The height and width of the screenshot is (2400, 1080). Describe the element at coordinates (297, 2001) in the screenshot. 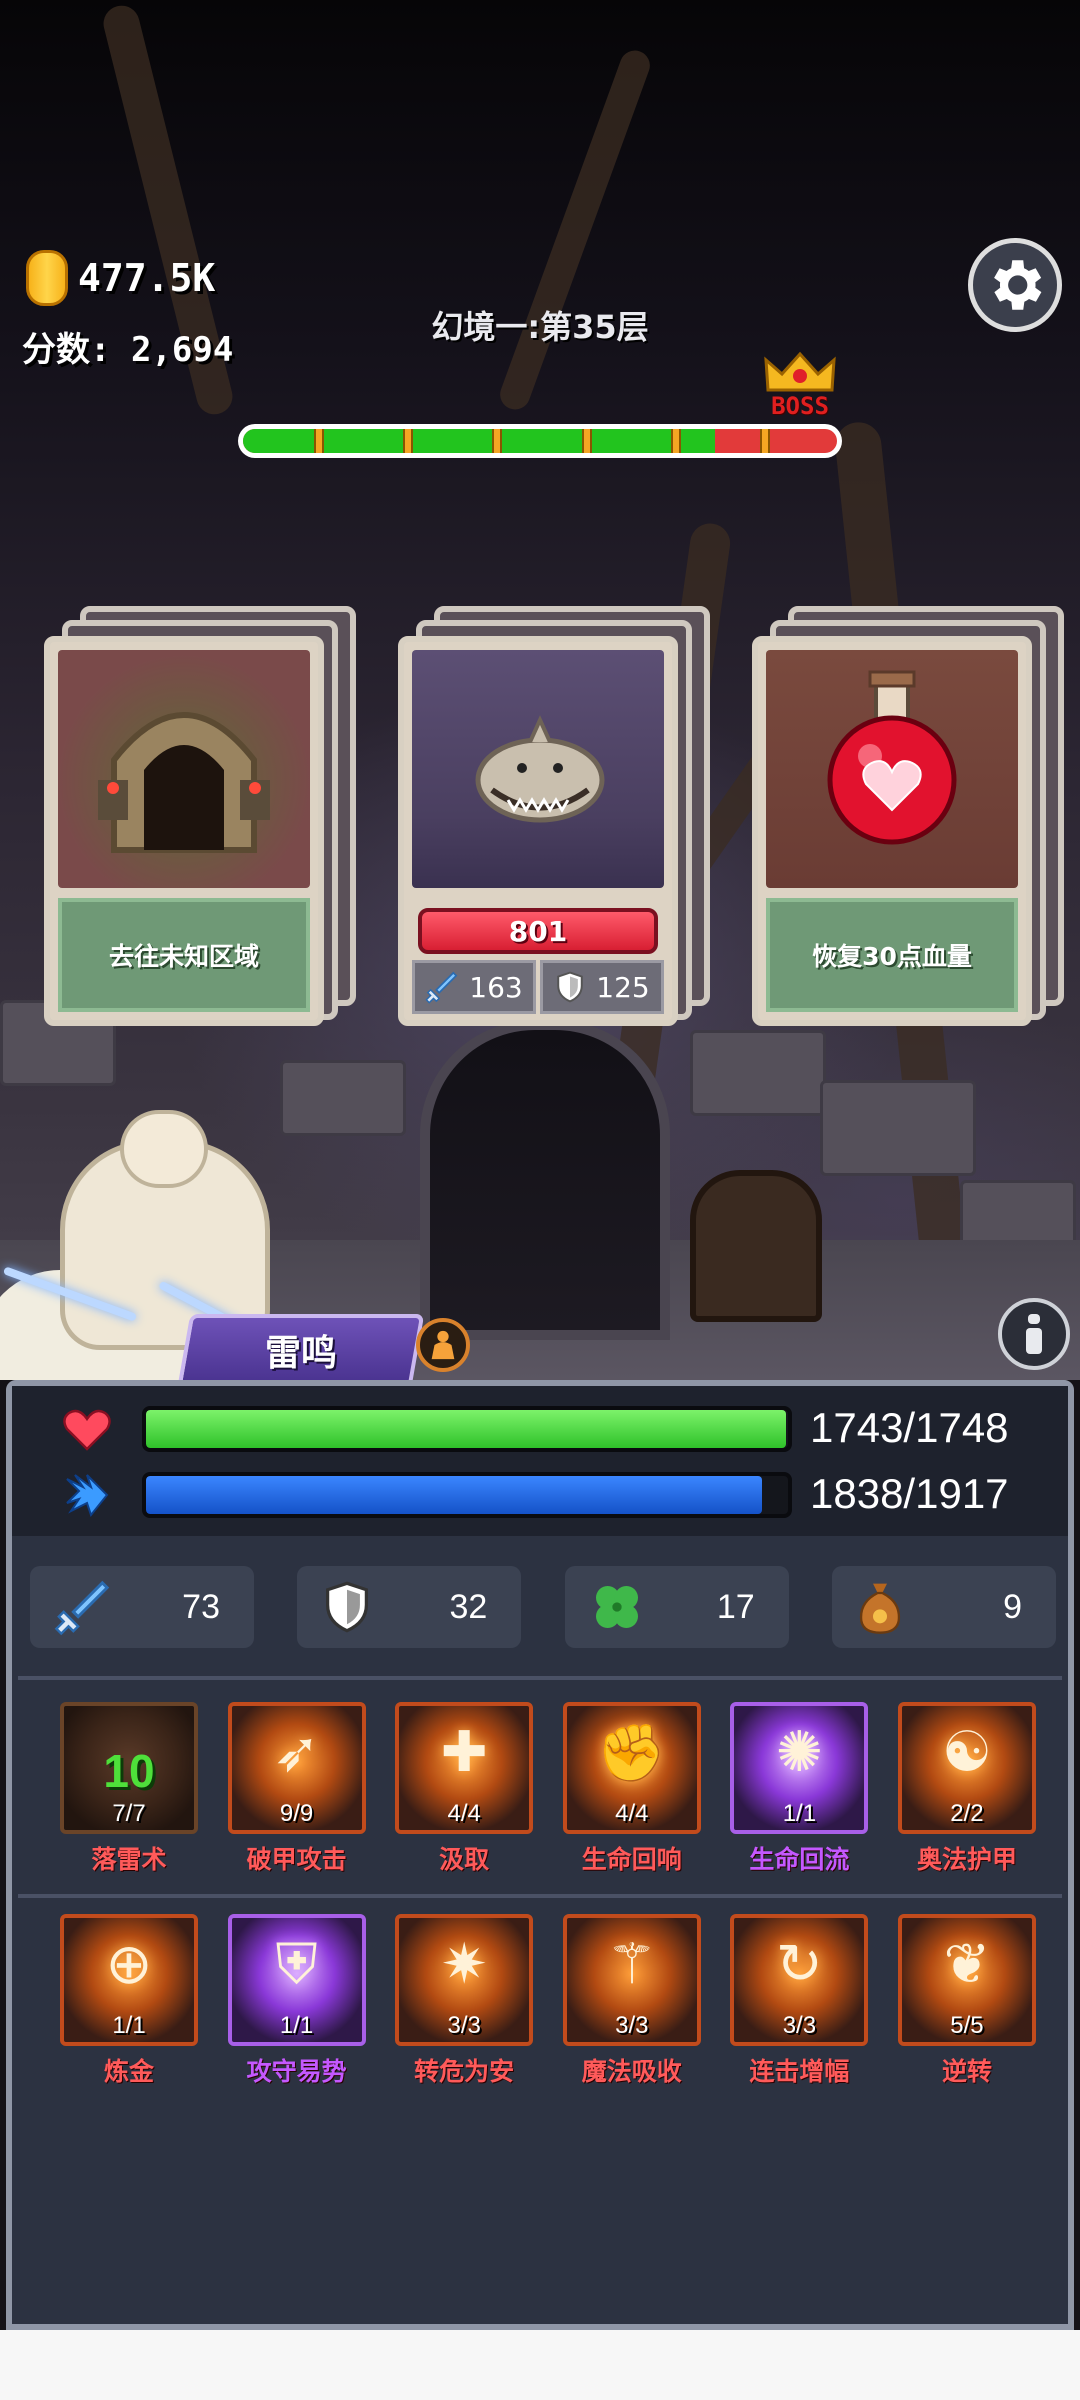

I see `skill-offense-defense-swap: ⛨ 1/1 攻守易势` at that location.